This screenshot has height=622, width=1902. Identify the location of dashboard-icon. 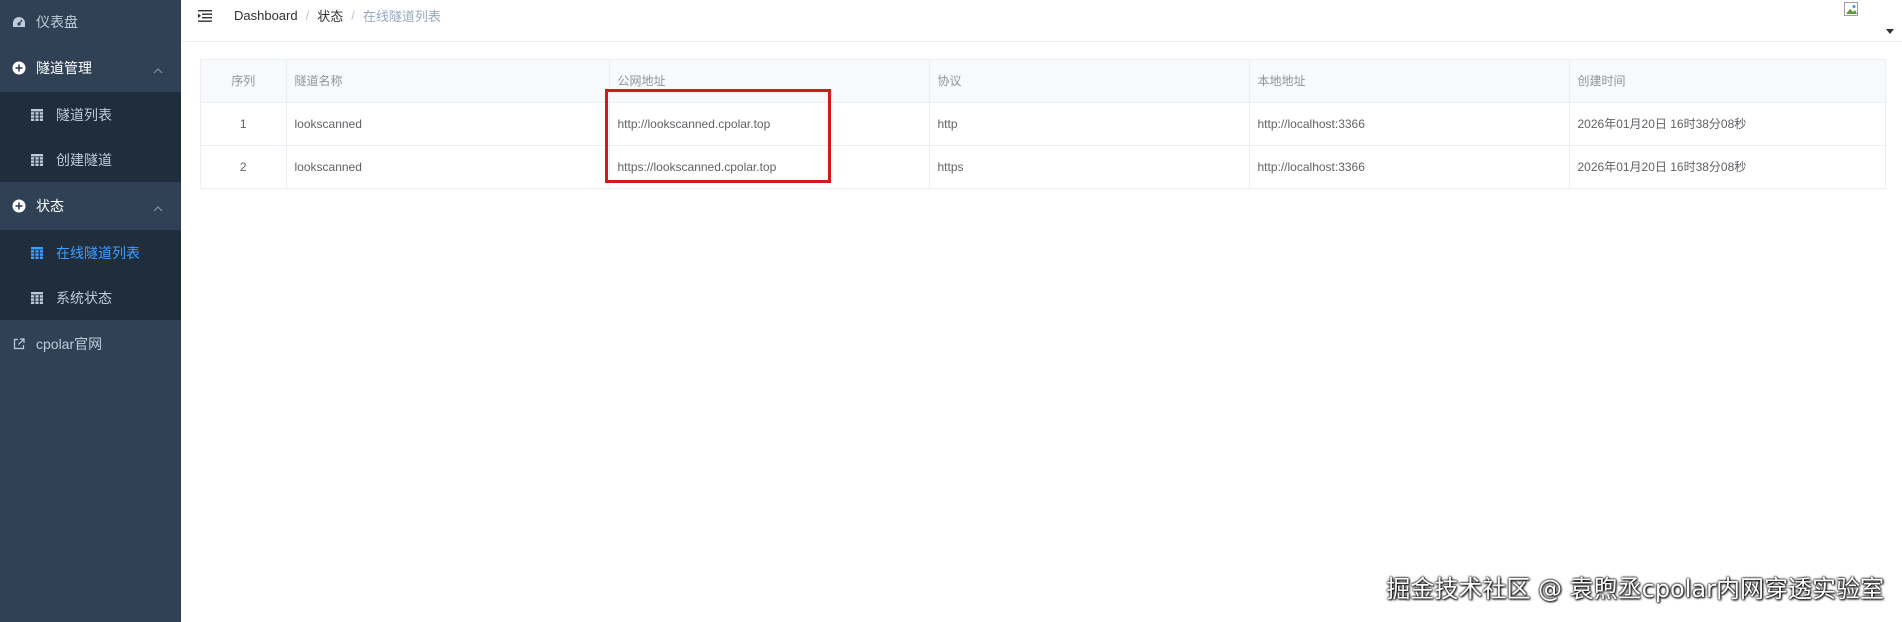
(19, 22).